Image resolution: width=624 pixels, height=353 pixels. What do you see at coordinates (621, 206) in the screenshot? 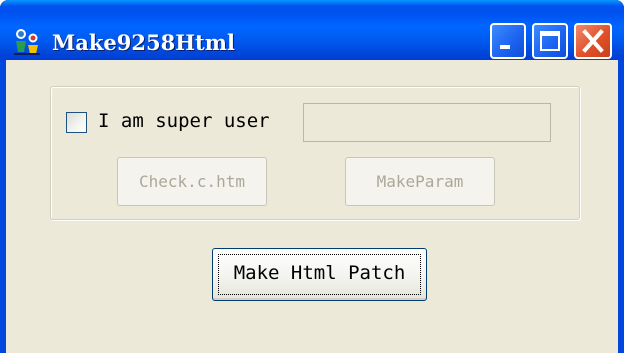
I see `window-right-border` at bounding box center [621, 206].